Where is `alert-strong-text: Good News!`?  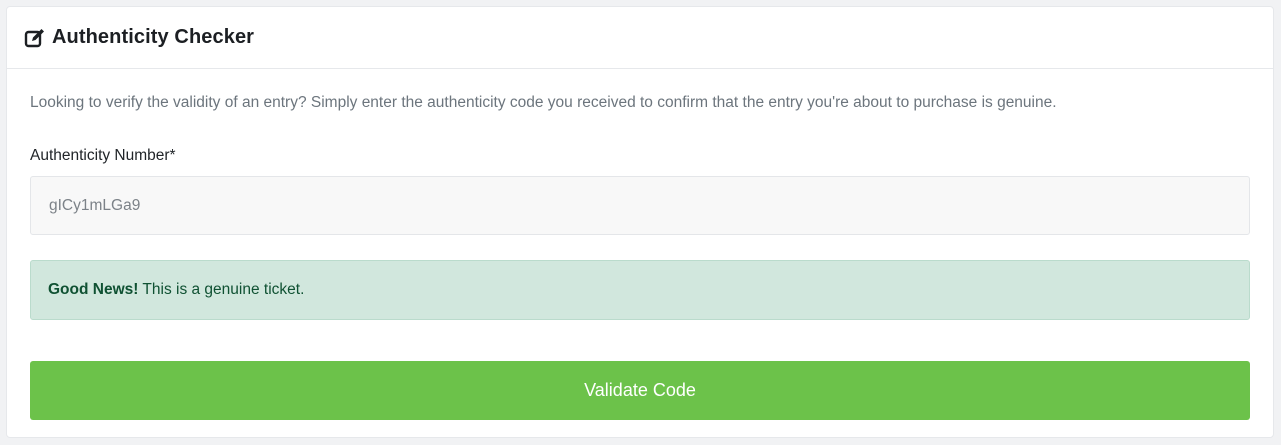 alert-strong-text: Good News! is located at coordinates (93, 289).